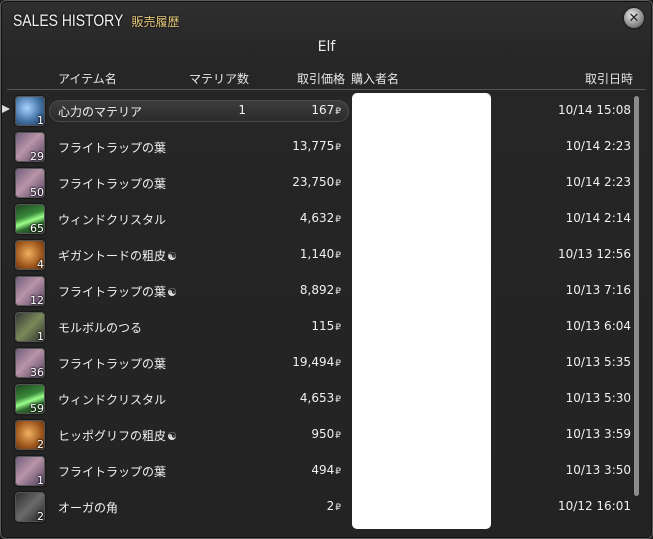  I want to click on column-header-date: 取引日時, so click(609, 79).